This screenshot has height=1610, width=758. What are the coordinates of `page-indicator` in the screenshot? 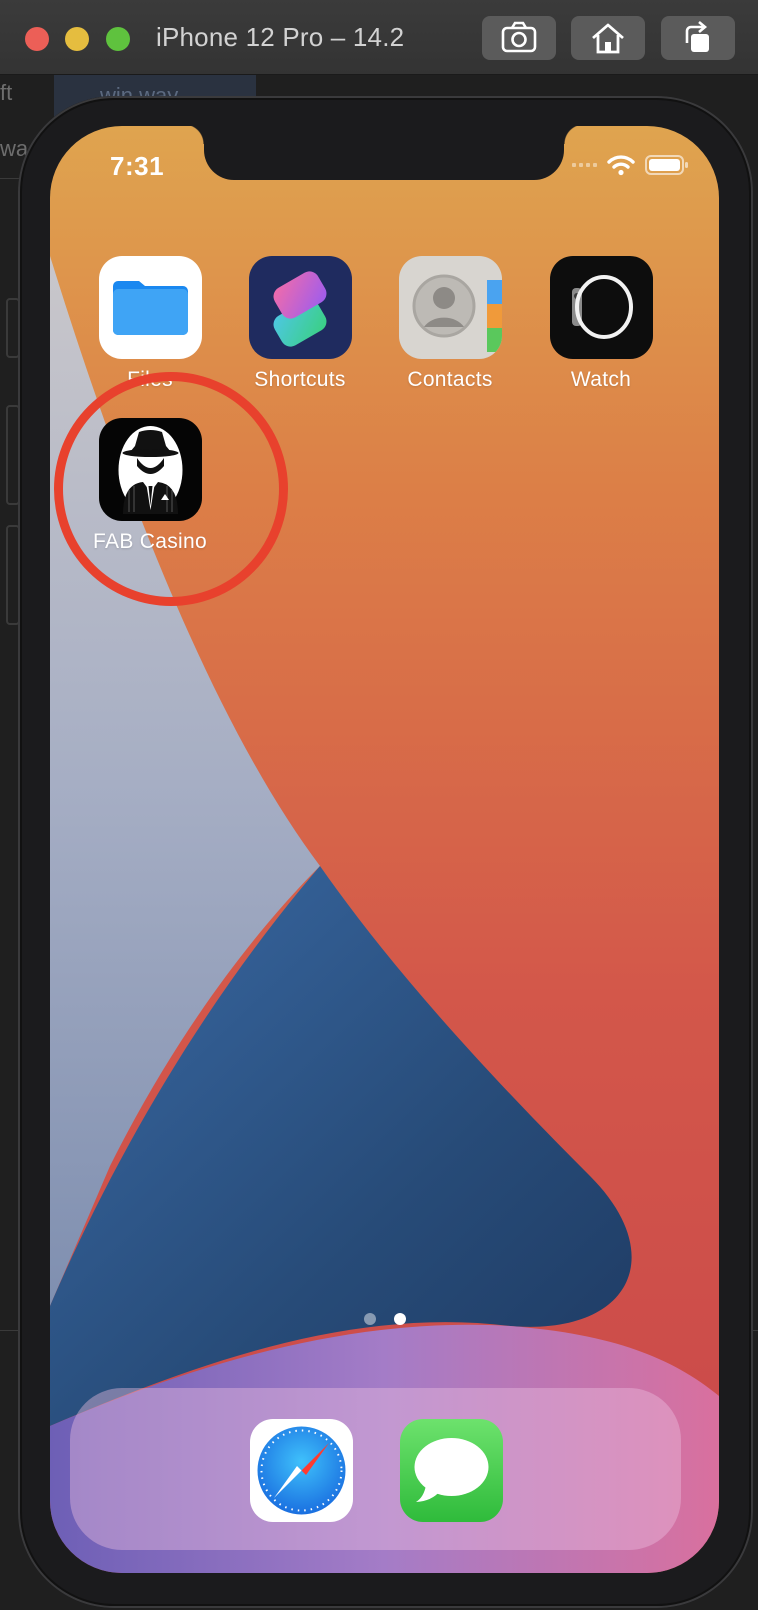 It's located at (384, 1319).